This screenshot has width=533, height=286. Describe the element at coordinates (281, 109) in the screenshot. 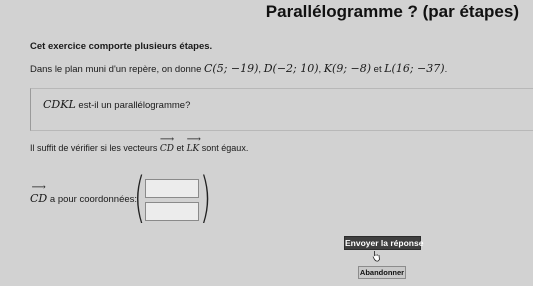

I see `question-box: CDKL est-il un parallélogramme?` at that location.